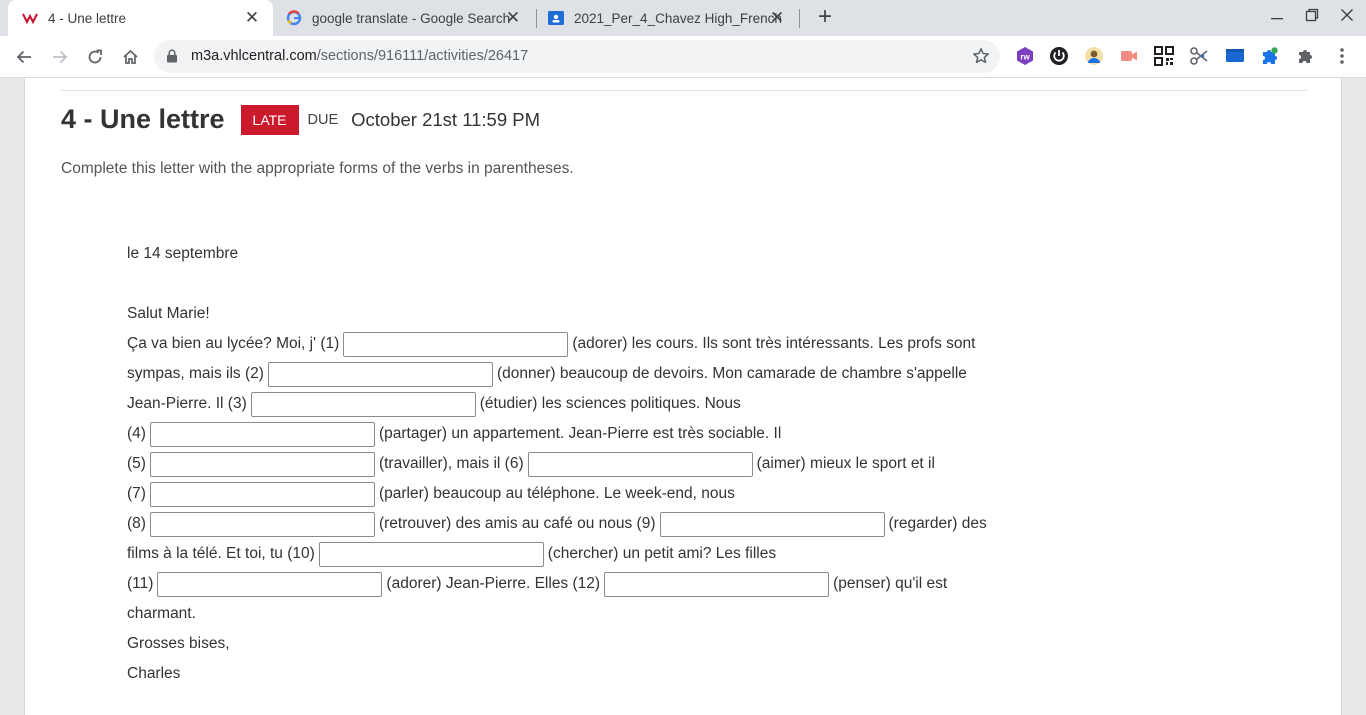 This screenshot has height=715, width=1366. What do you see at coordinates (411, 18) in the screenshot?
I see `tab-title: google translate - Google Search` at bounding box center [411, 18].